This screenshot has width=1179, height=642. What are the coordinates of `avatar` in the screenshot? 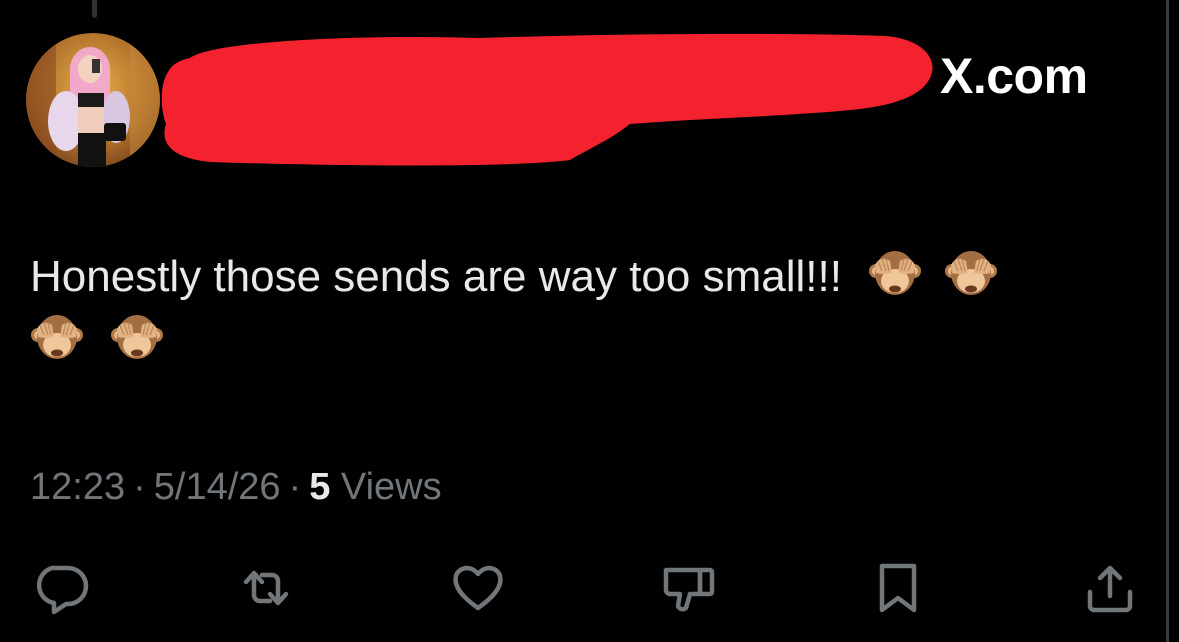 It's located at (93, 100).